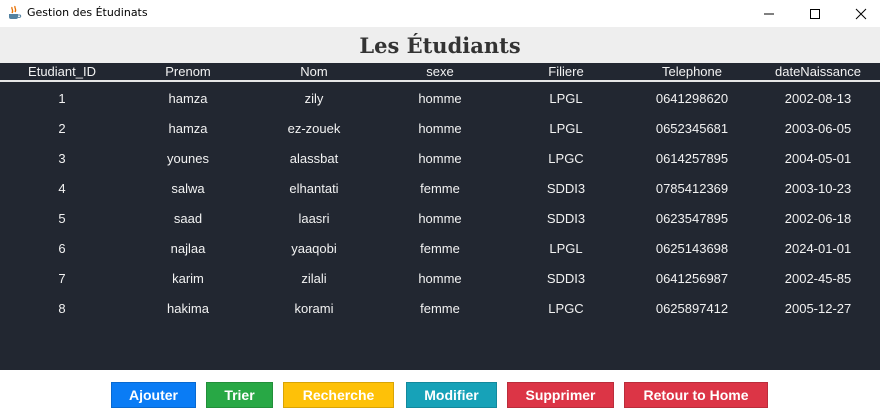  I want to click on table-cell: karim, so click(188, 278).